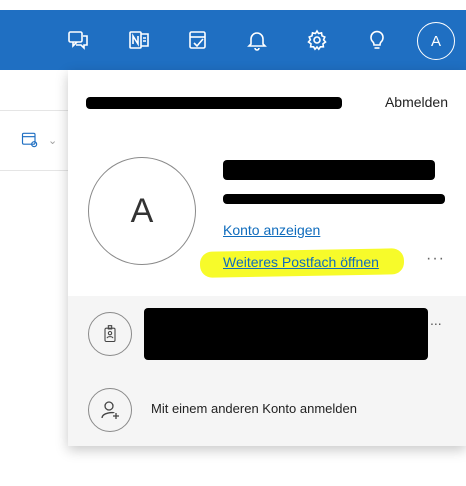 This screenshot has width=466, height=486. I want to click on secondary-account-avatar, so click(110, 334).